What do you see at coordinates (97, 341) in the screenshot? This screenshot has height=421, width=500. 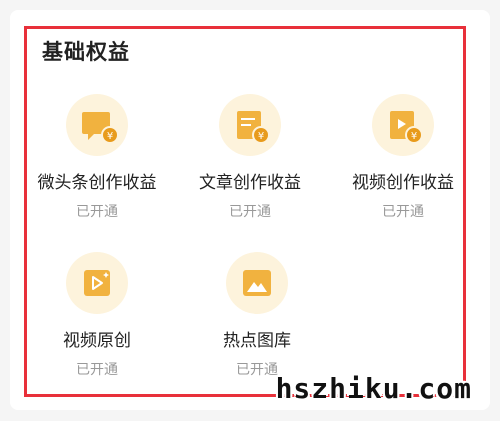 I see `benefit-label: 视频原创` at bounding box center [97, 341].